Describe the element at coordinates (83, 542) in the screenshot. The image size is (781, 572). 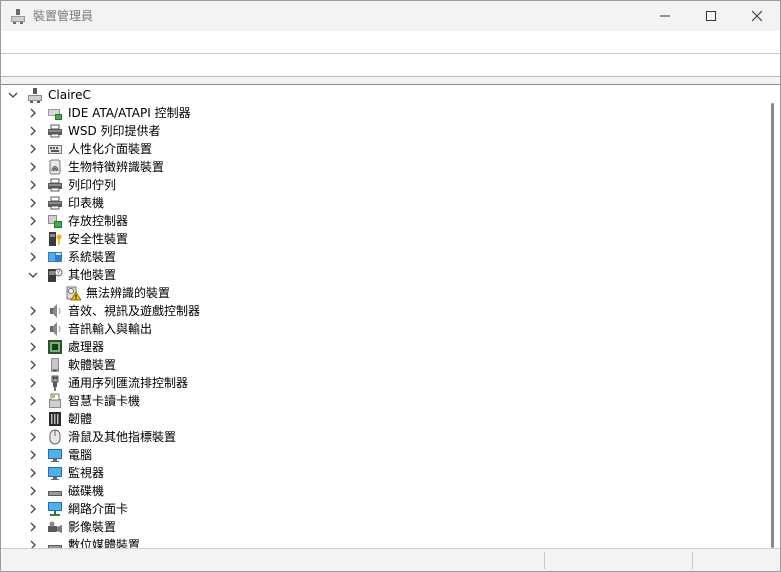
I see `tree-category-item: 數位媒體裝置` at that location.